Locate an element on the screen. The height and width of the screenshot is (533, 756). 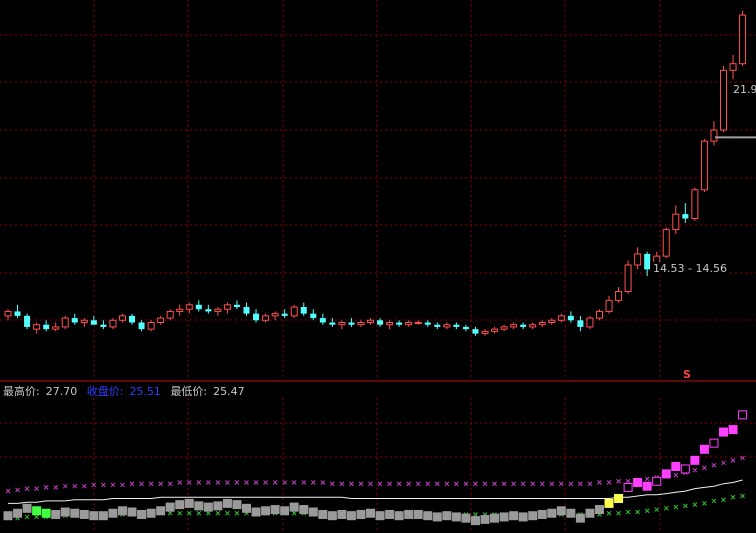
high-price-value: 27.70 is located at coordinates (61, 391).